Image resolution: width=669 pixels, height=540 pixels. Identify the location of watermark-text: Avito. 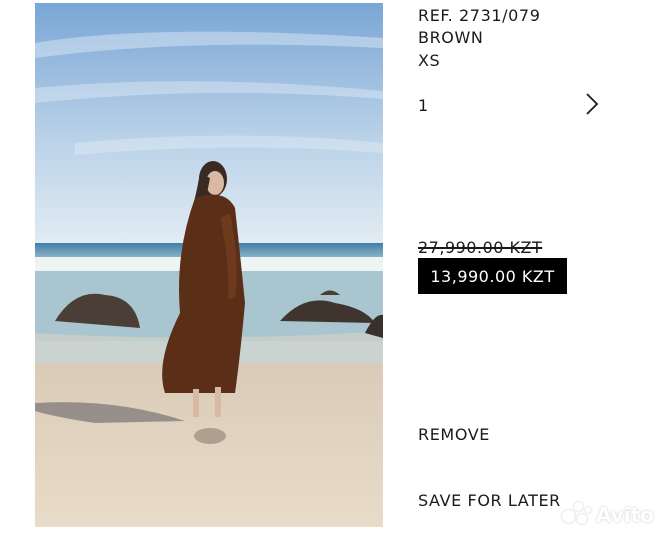
(625, 515).